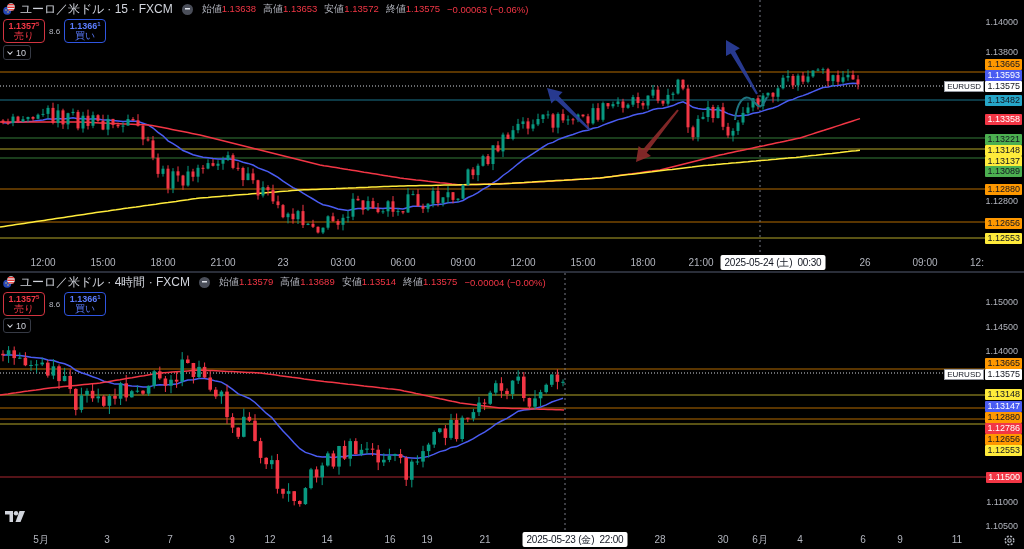 Image resolution: width=1024 pixels, height=549 pixels. What do you see at coordinates (427, 539) in the screenshot?
I see `time-tick-label: 19` at bounding box center [427, 539].